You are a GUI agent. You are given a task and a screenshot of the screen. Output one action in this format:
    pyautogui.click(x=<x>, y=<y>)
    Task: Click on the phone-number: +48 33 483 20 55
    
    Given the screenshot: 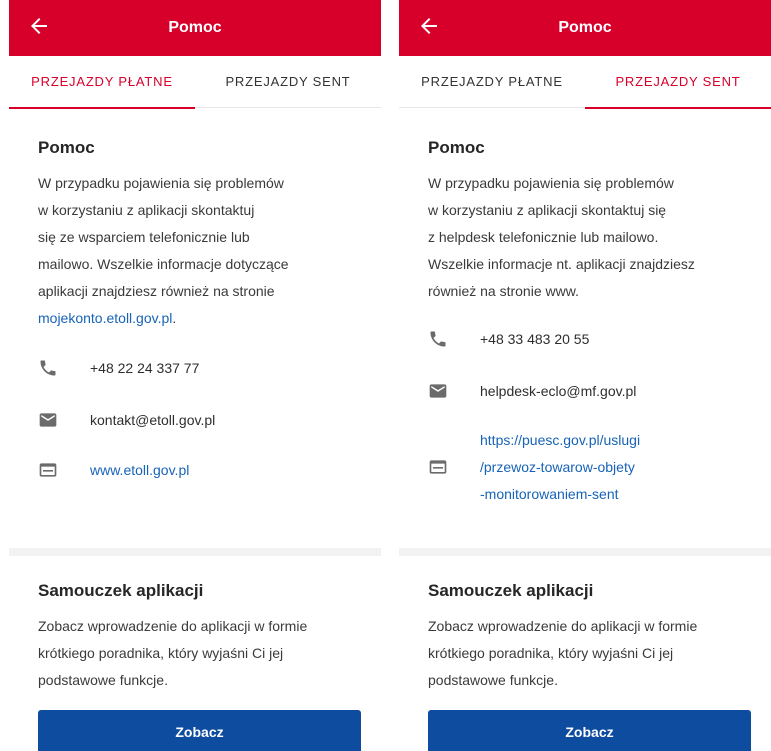 What is the action you would take?
    pyautogui.click(x=535, y=339)
    